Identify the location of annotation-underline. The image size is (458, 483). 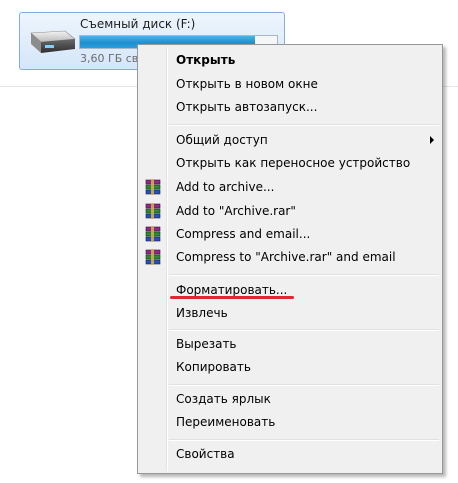
(232, 297).